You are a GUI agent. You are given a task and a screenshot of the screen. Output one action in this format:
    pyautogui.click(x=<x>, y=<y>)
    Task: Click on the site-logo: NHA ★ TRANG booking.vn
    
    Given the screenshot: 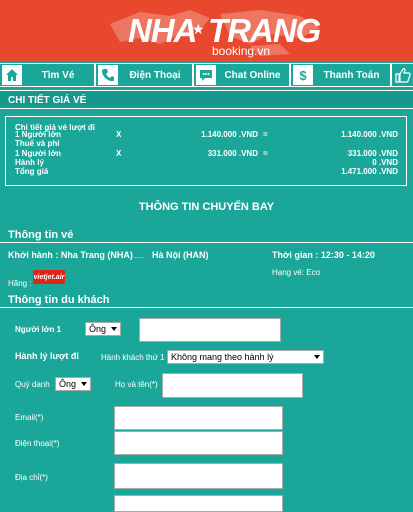 What is the action you would take?
    pyautogui.click(x=228, y=33)
    